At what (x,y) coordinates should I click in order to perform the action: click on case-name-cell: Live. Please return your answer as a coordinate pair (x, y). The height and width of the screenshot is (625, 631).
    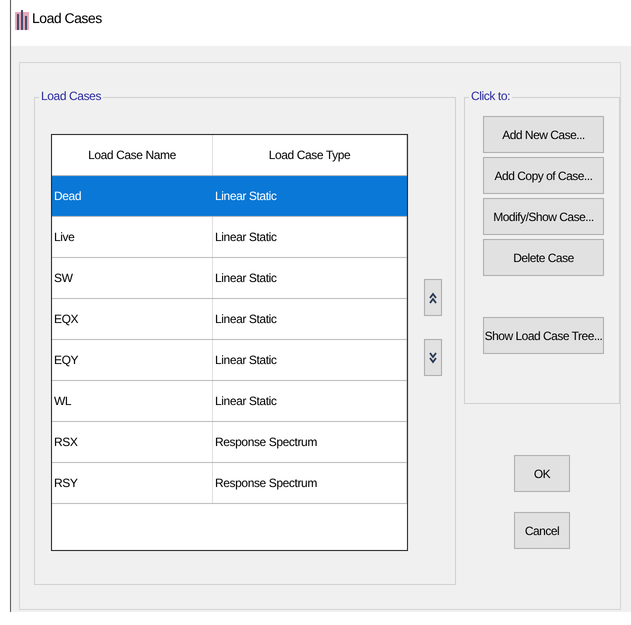
    Looking at the image, I should click on (132, 237).